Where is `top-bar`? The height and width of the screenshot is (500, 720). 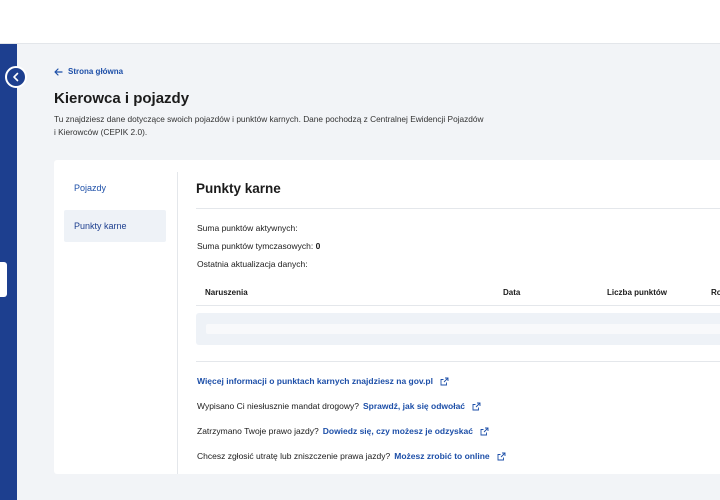 top-bar is located at coordinates (360, 22).